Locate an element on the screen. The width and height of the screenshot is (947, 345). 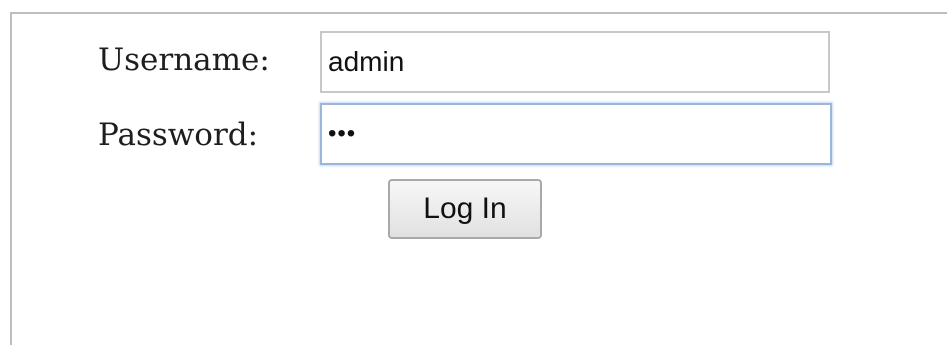
password-masked-value: ••• is located at coordinates (342, 133).